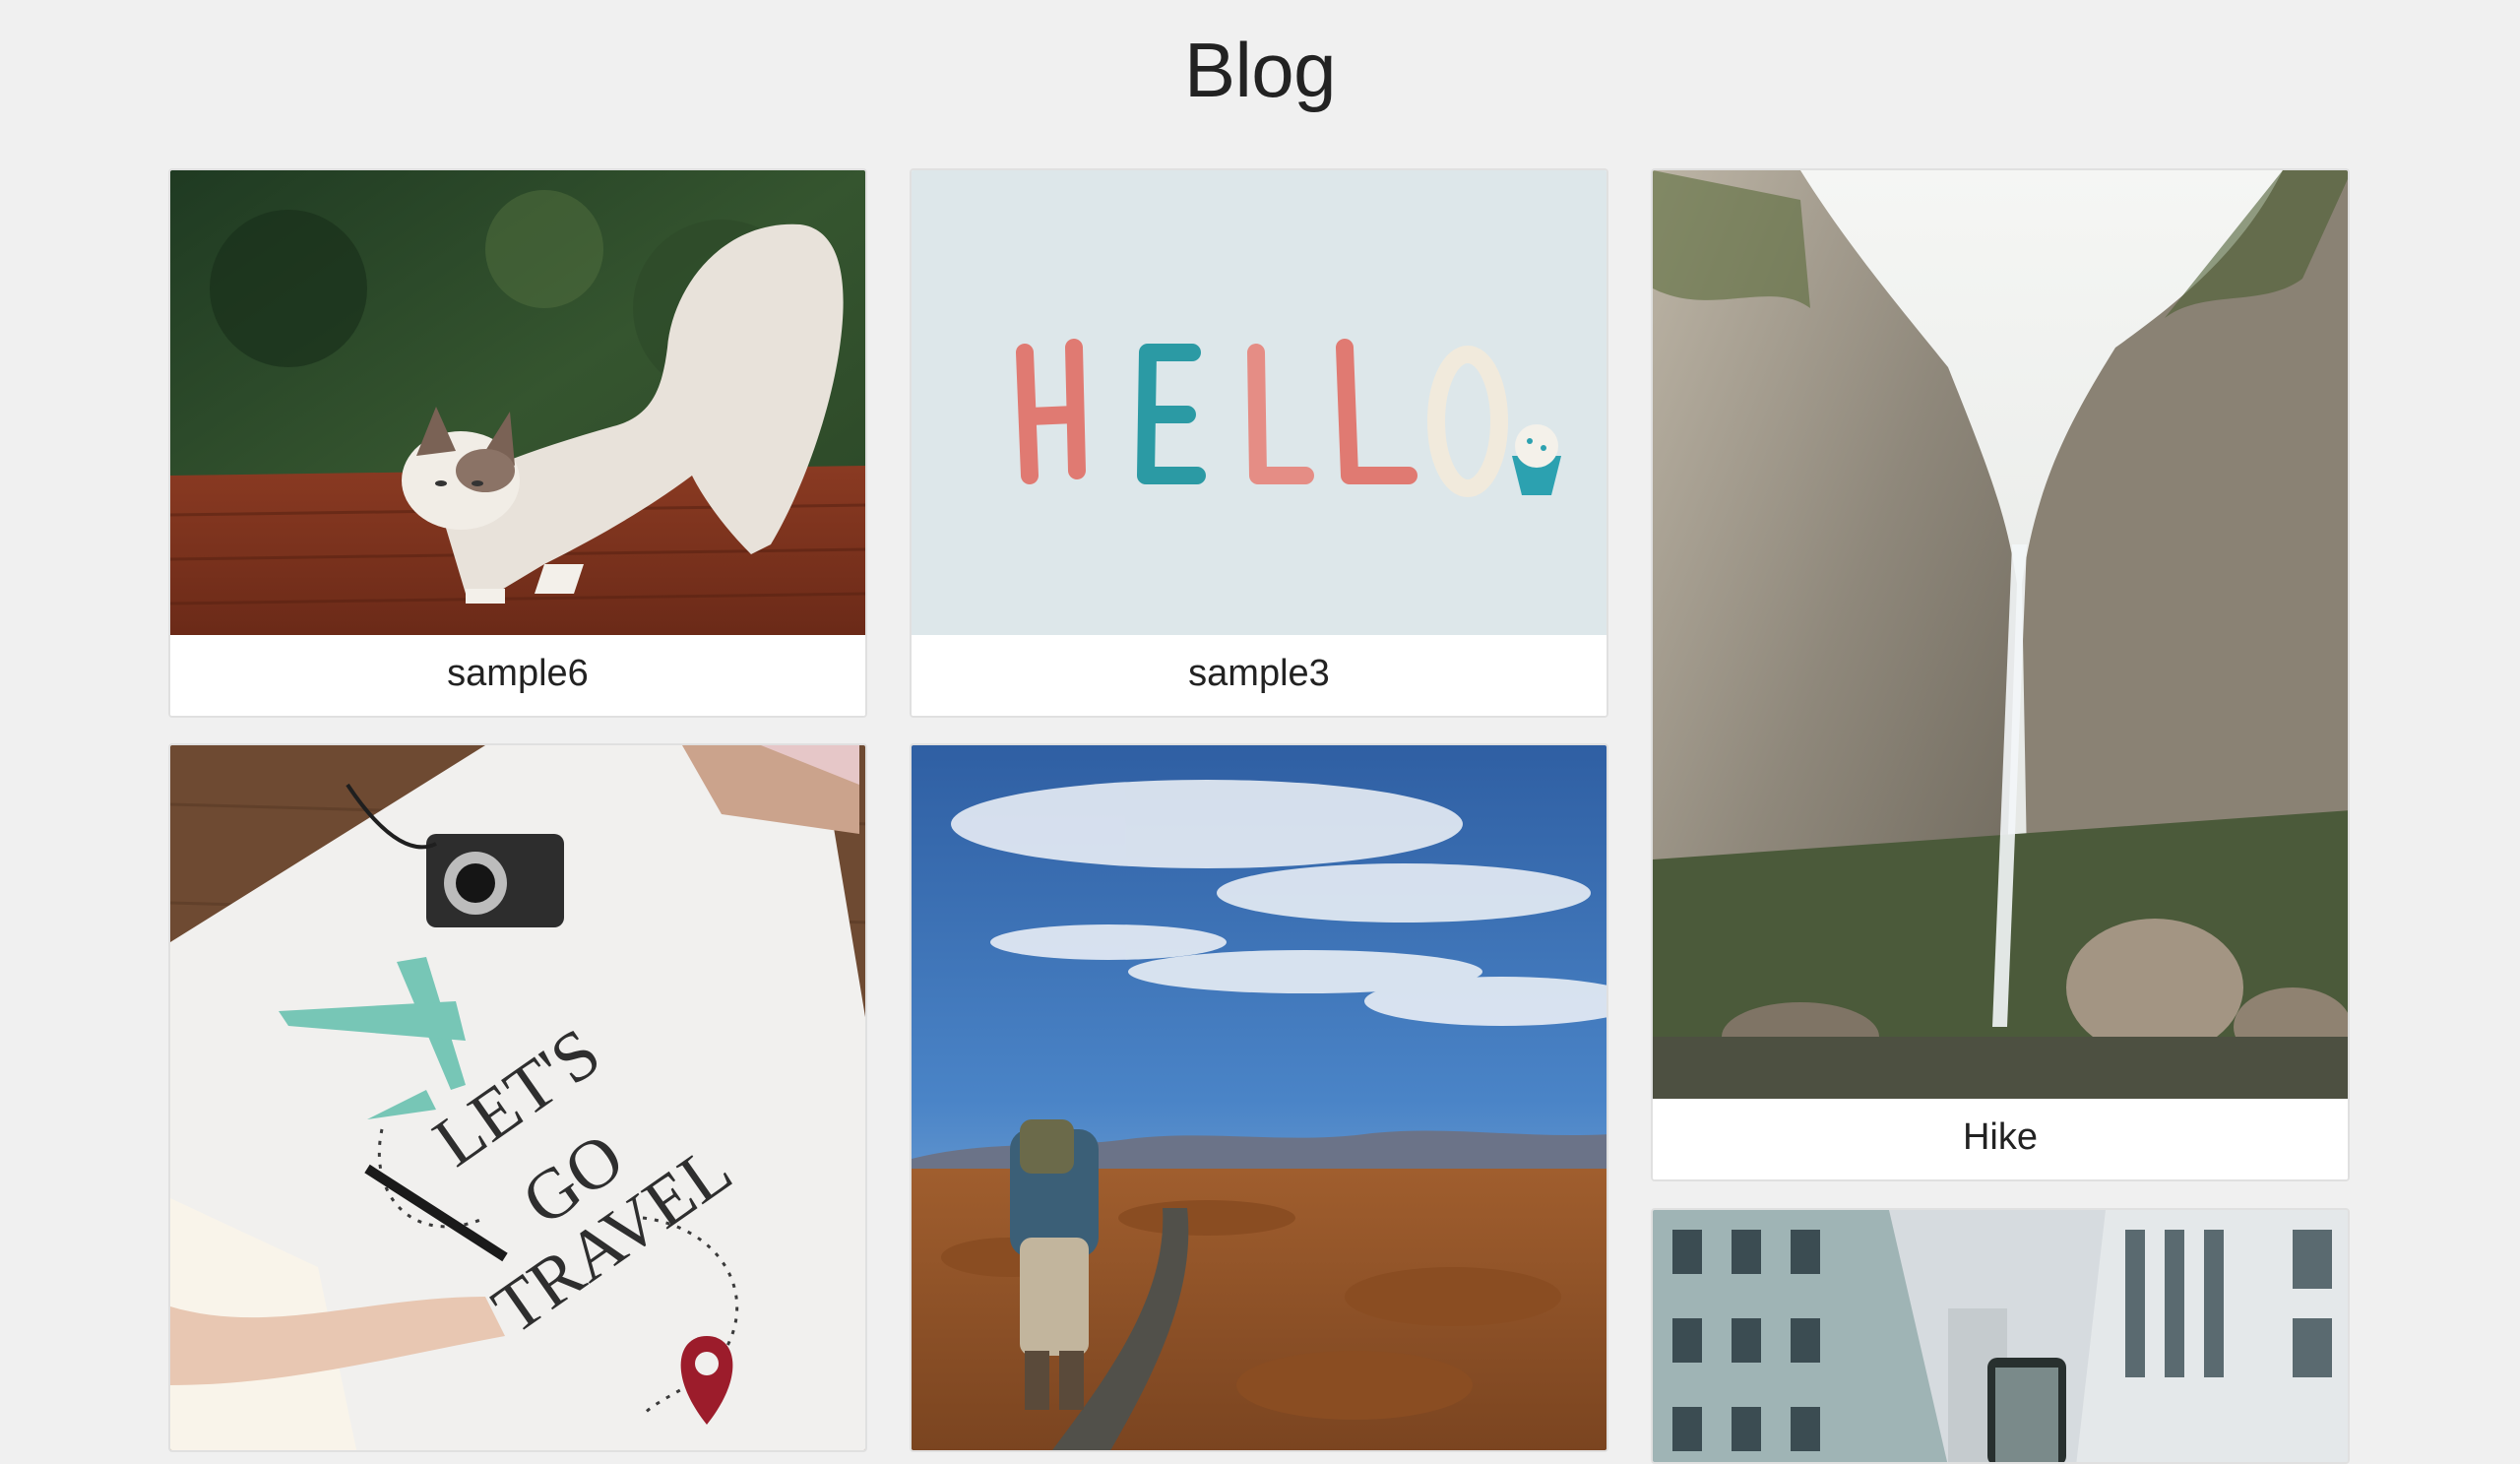 Image resolution: width=2520 pixels, height=1464 pixels. I want to click on hello-clay-letters-photo, so click(1259, 403).